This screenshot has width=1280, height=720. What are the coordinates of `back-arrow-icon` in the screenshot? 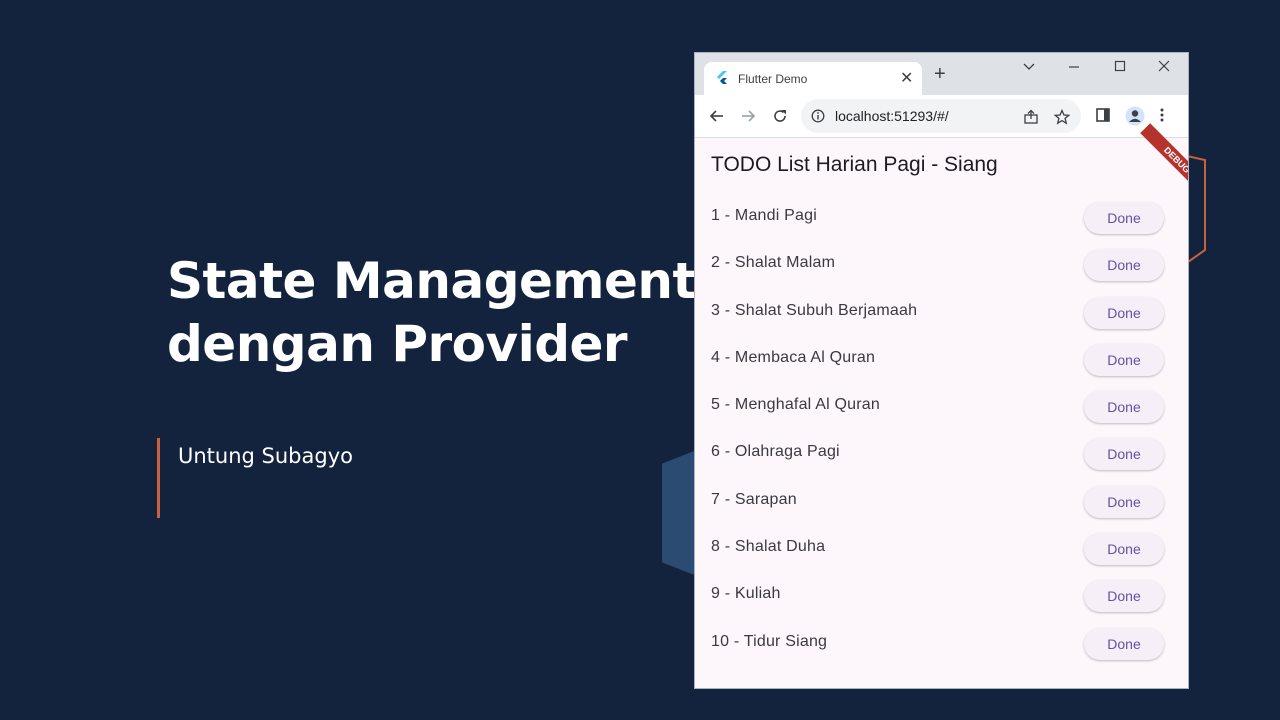 It's located at (717, 116).